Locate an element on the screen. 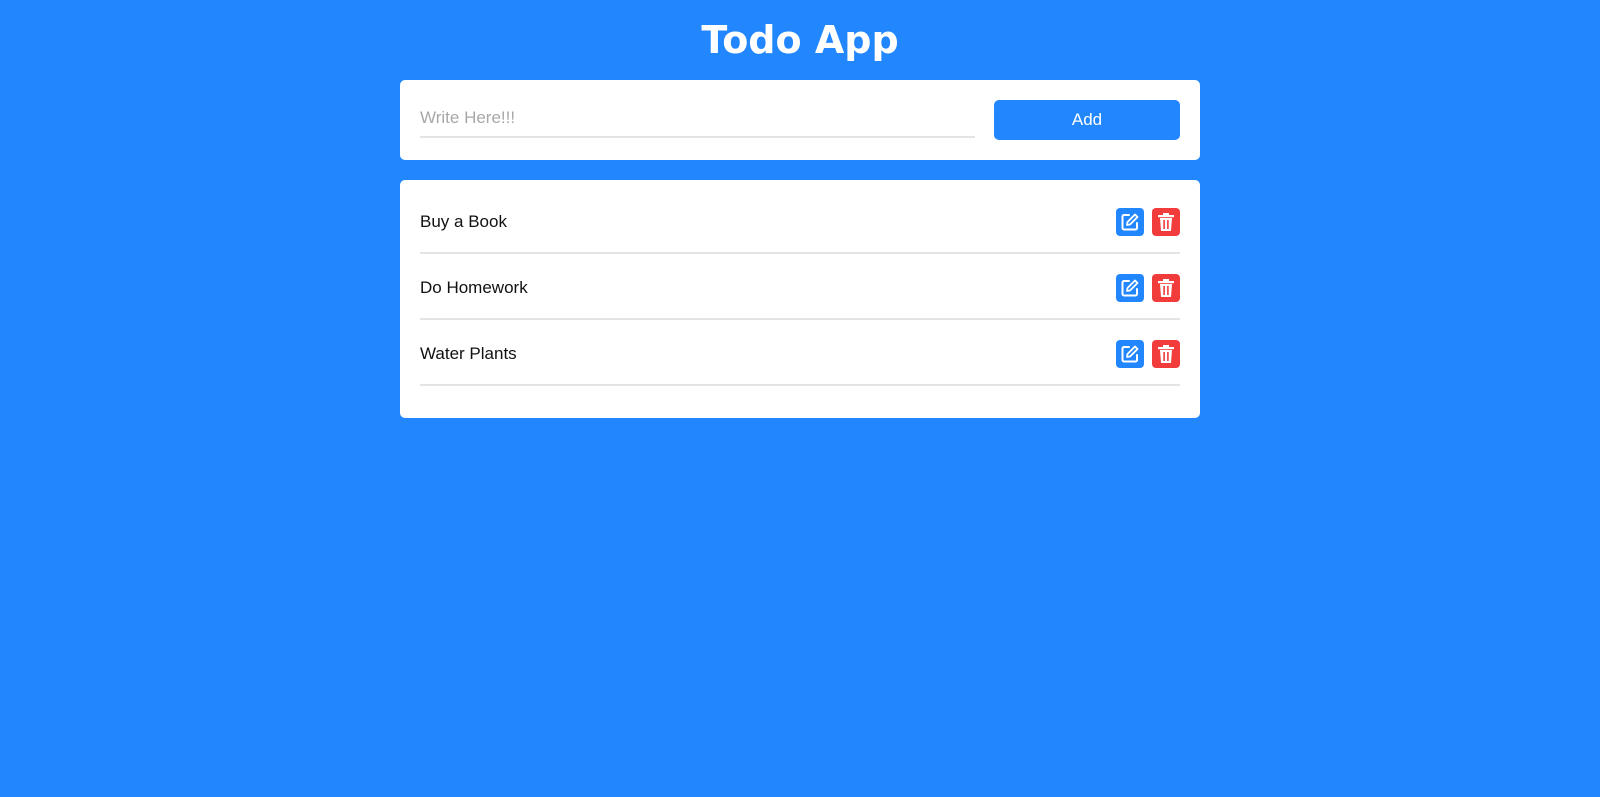  add-button: Add is located at coordinates (1087, 120).